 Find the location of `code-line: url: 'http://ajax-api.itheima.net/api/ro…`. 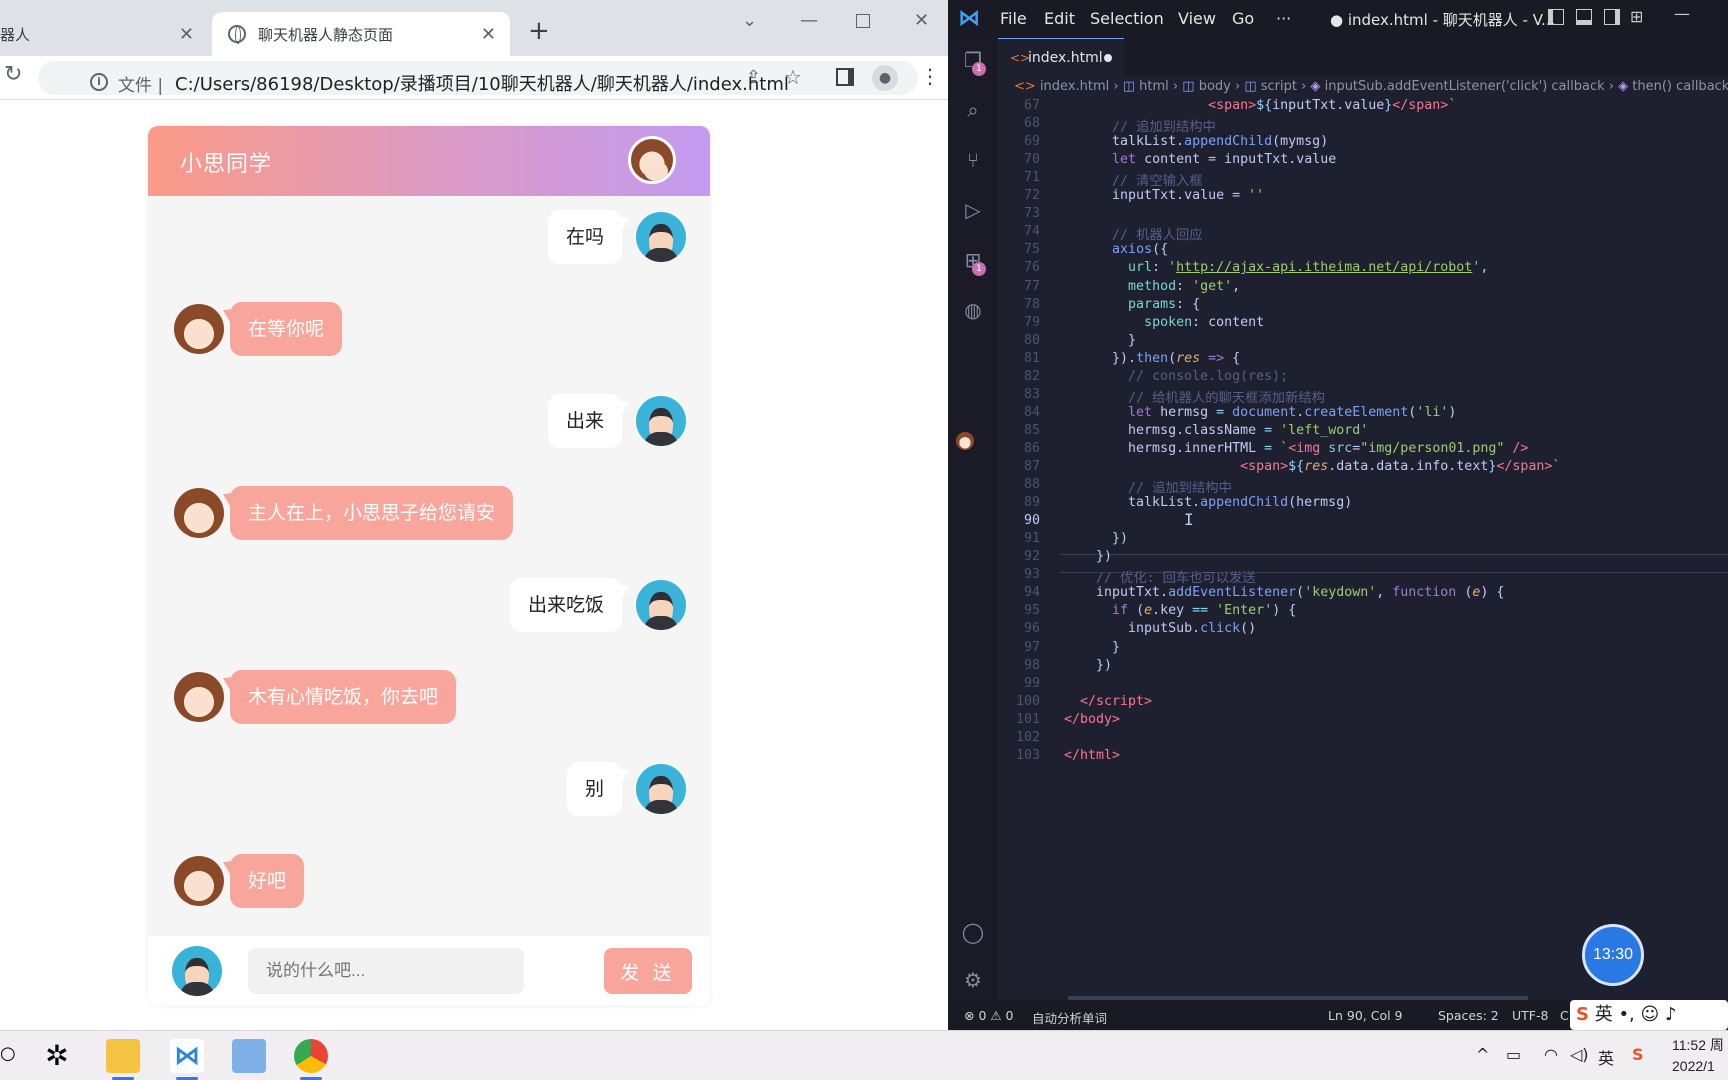

code-line: url: 'http://ajax-api.itheima.net/api/ro… is located at coordinates (1276, 267).